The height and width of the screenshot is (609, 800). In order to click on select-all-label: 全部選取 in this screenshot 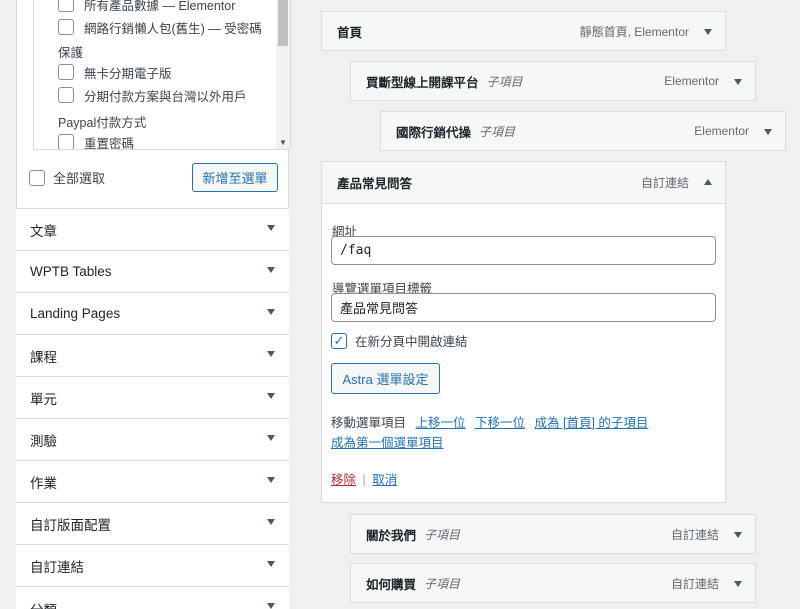, I will do `click(79, 178)`.